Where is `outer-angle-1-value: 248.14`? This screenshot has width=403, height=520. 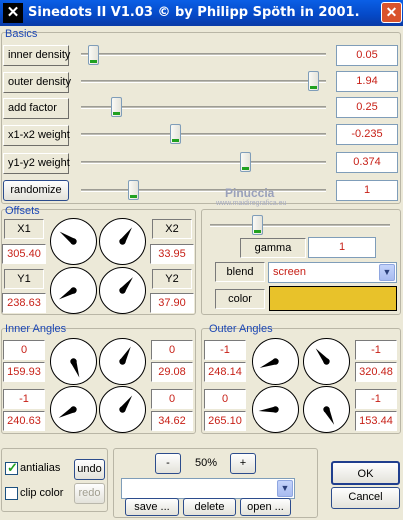 outer-angle-1-value: 248.14 is located at coordinates (225, 372).